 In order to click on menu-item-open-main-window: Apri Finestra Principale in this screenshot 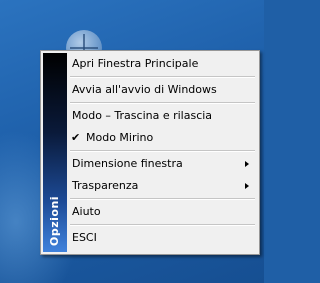, I will do `click(163, 64)`.